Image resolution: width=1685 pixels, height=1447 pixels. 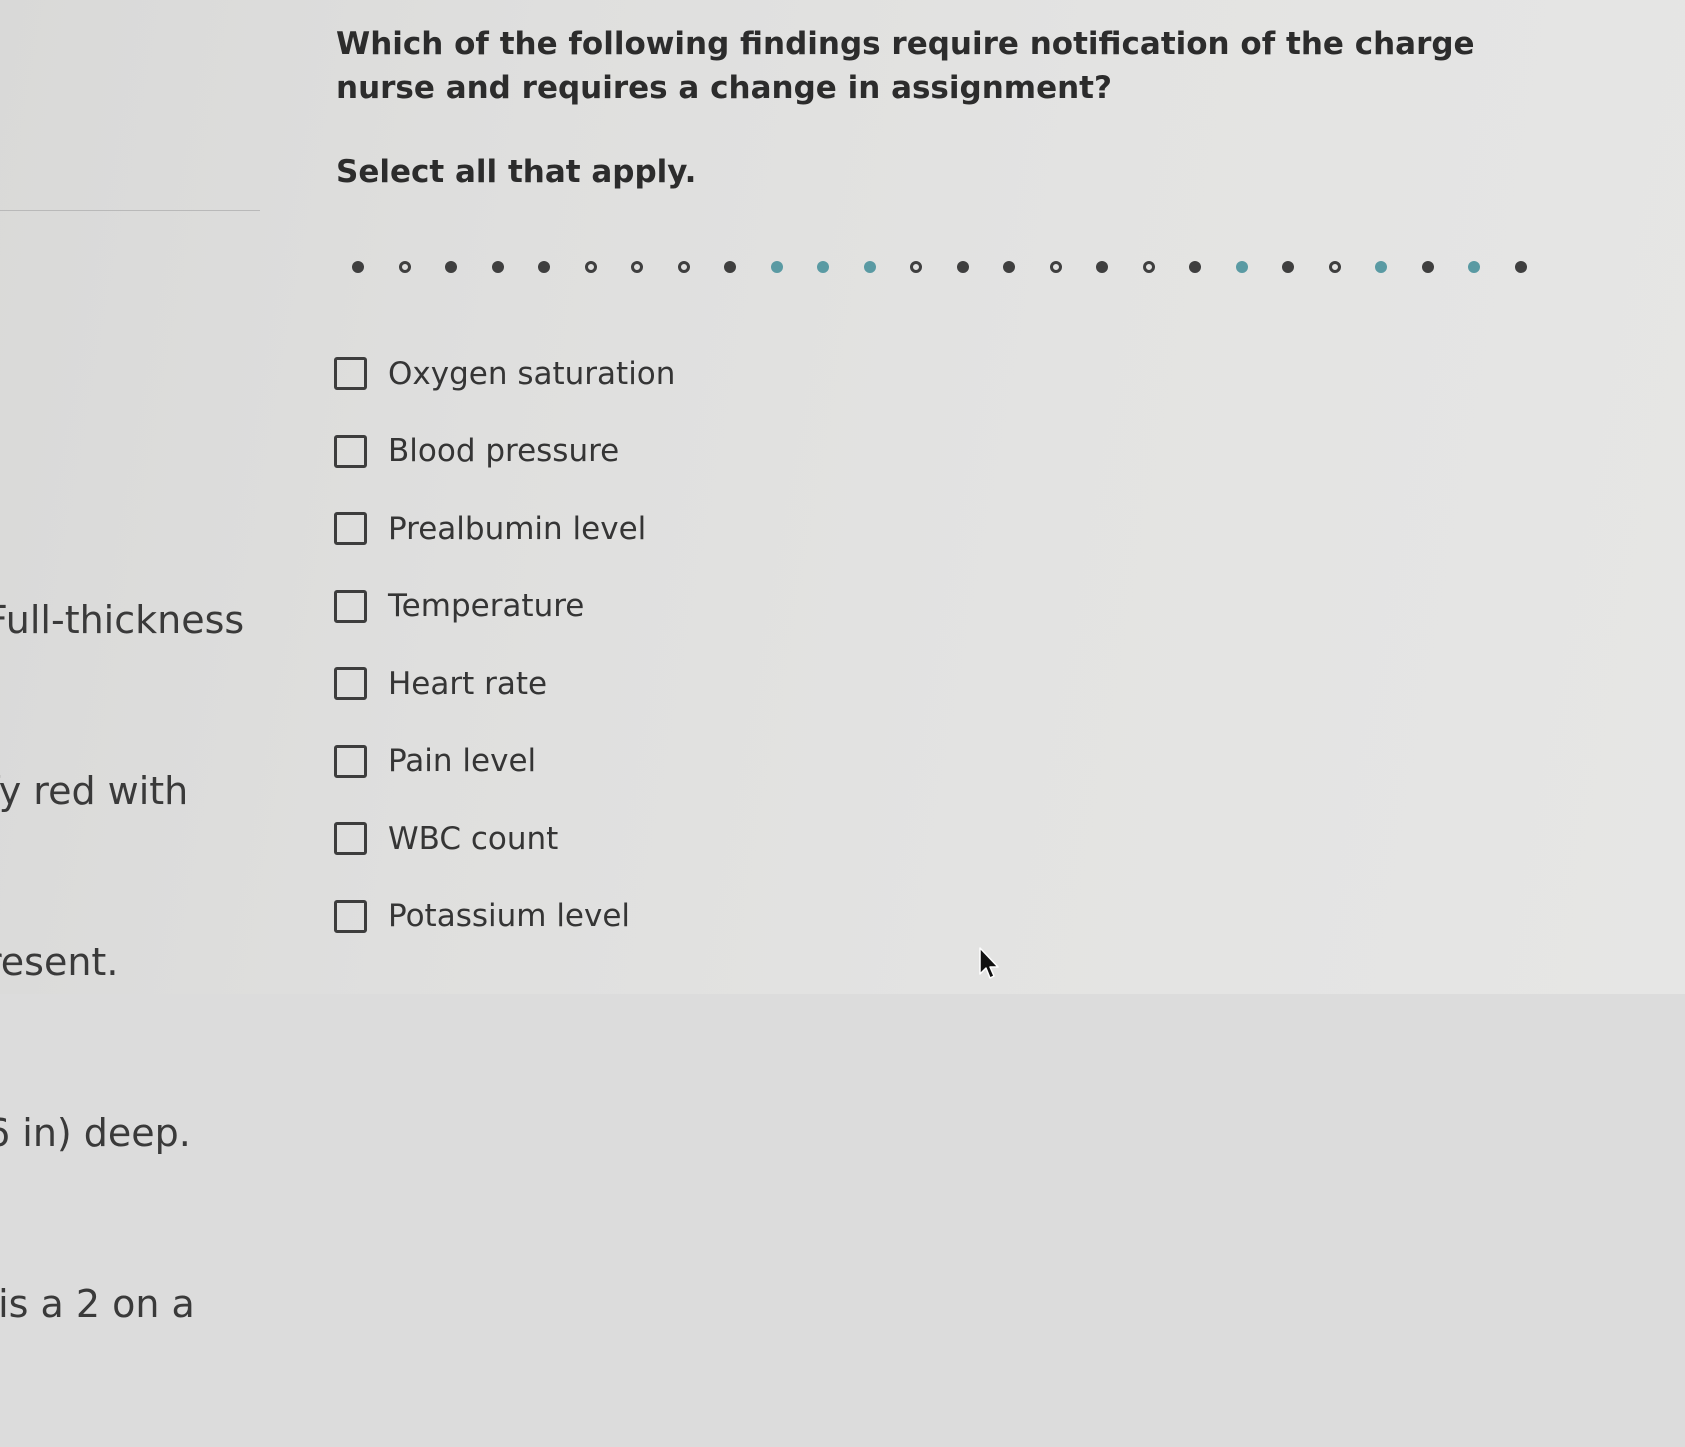 I want to click on progress-dots, so click(x=939, y=267).